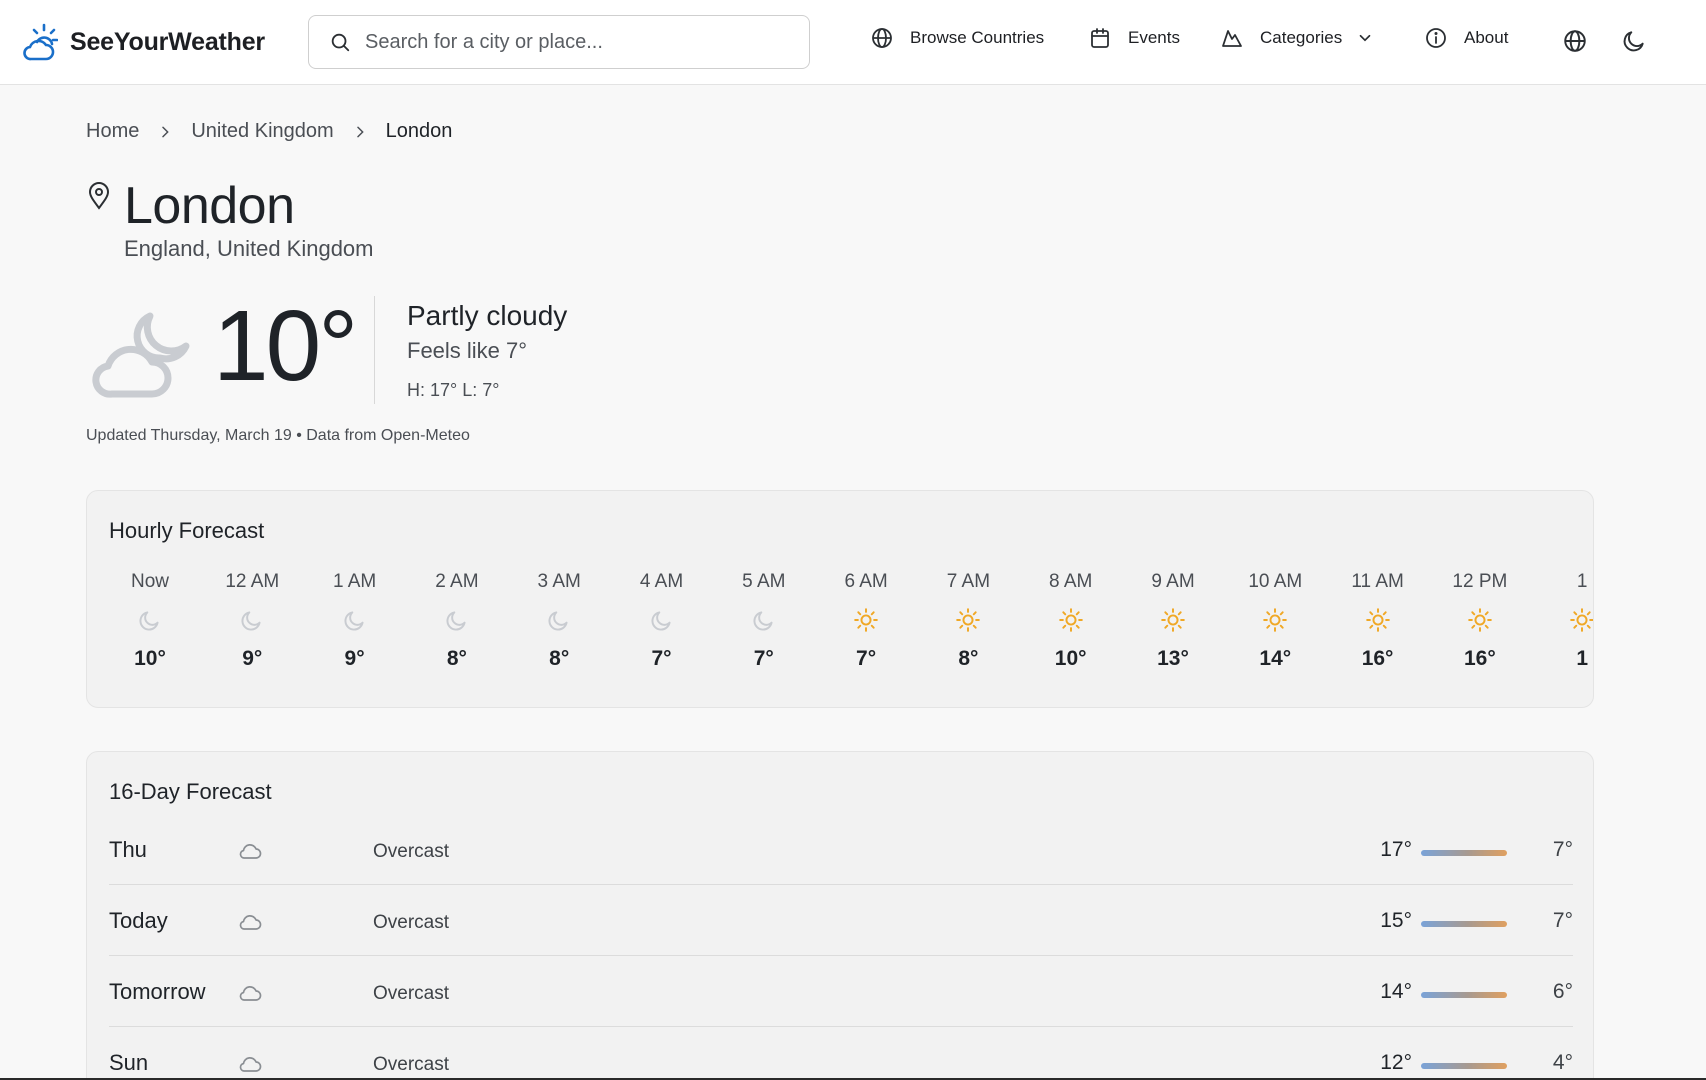 This screenshot has height=1080, width=1706. I want to click on hourly-item: 12 AM 9°, so click(252, 621).